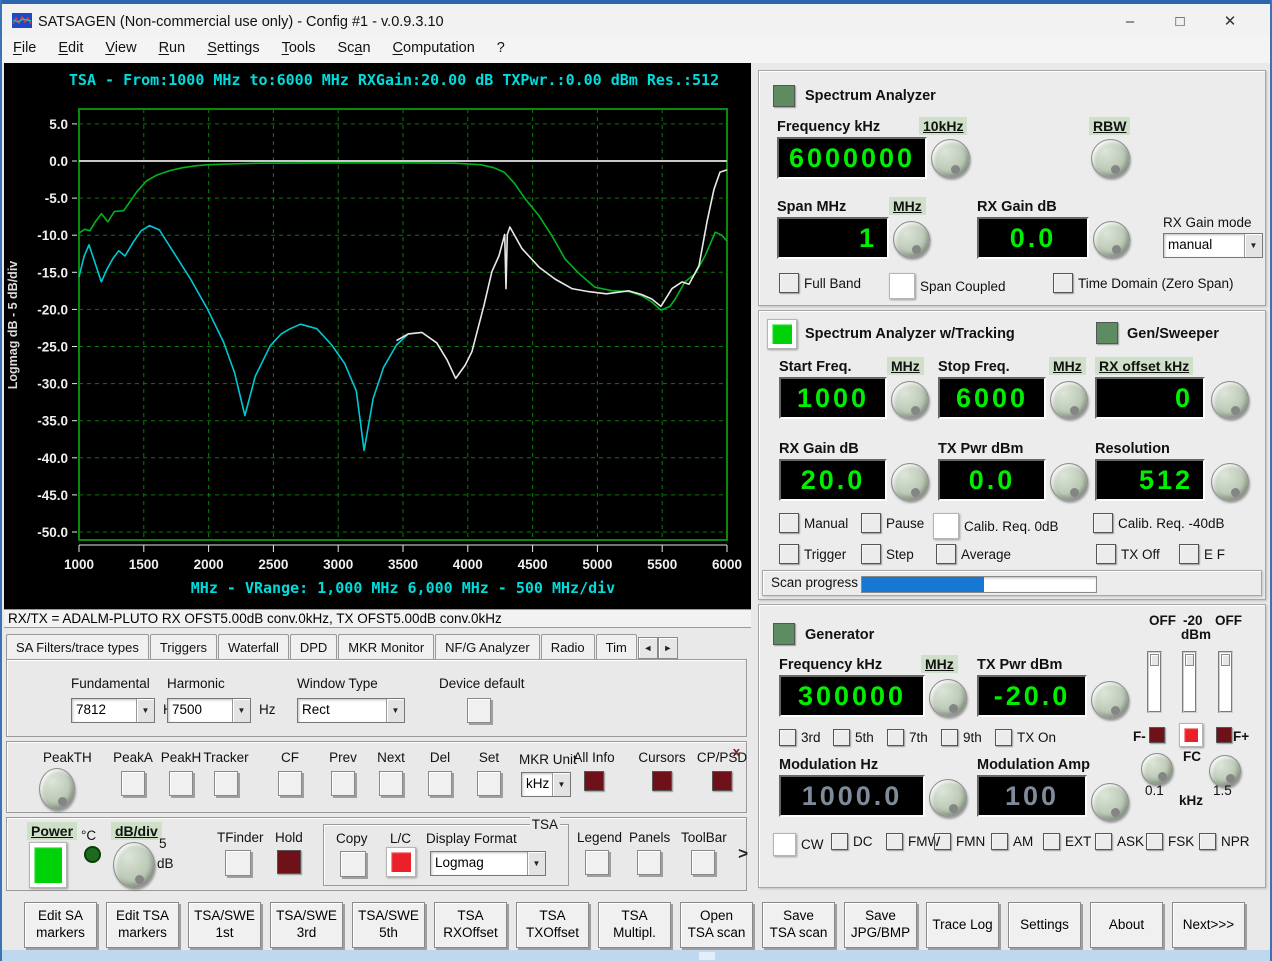  What do you see at coordinates (782, 334) in the screenshot?
I see `tracking-enable` at bounding box center [782, 334].